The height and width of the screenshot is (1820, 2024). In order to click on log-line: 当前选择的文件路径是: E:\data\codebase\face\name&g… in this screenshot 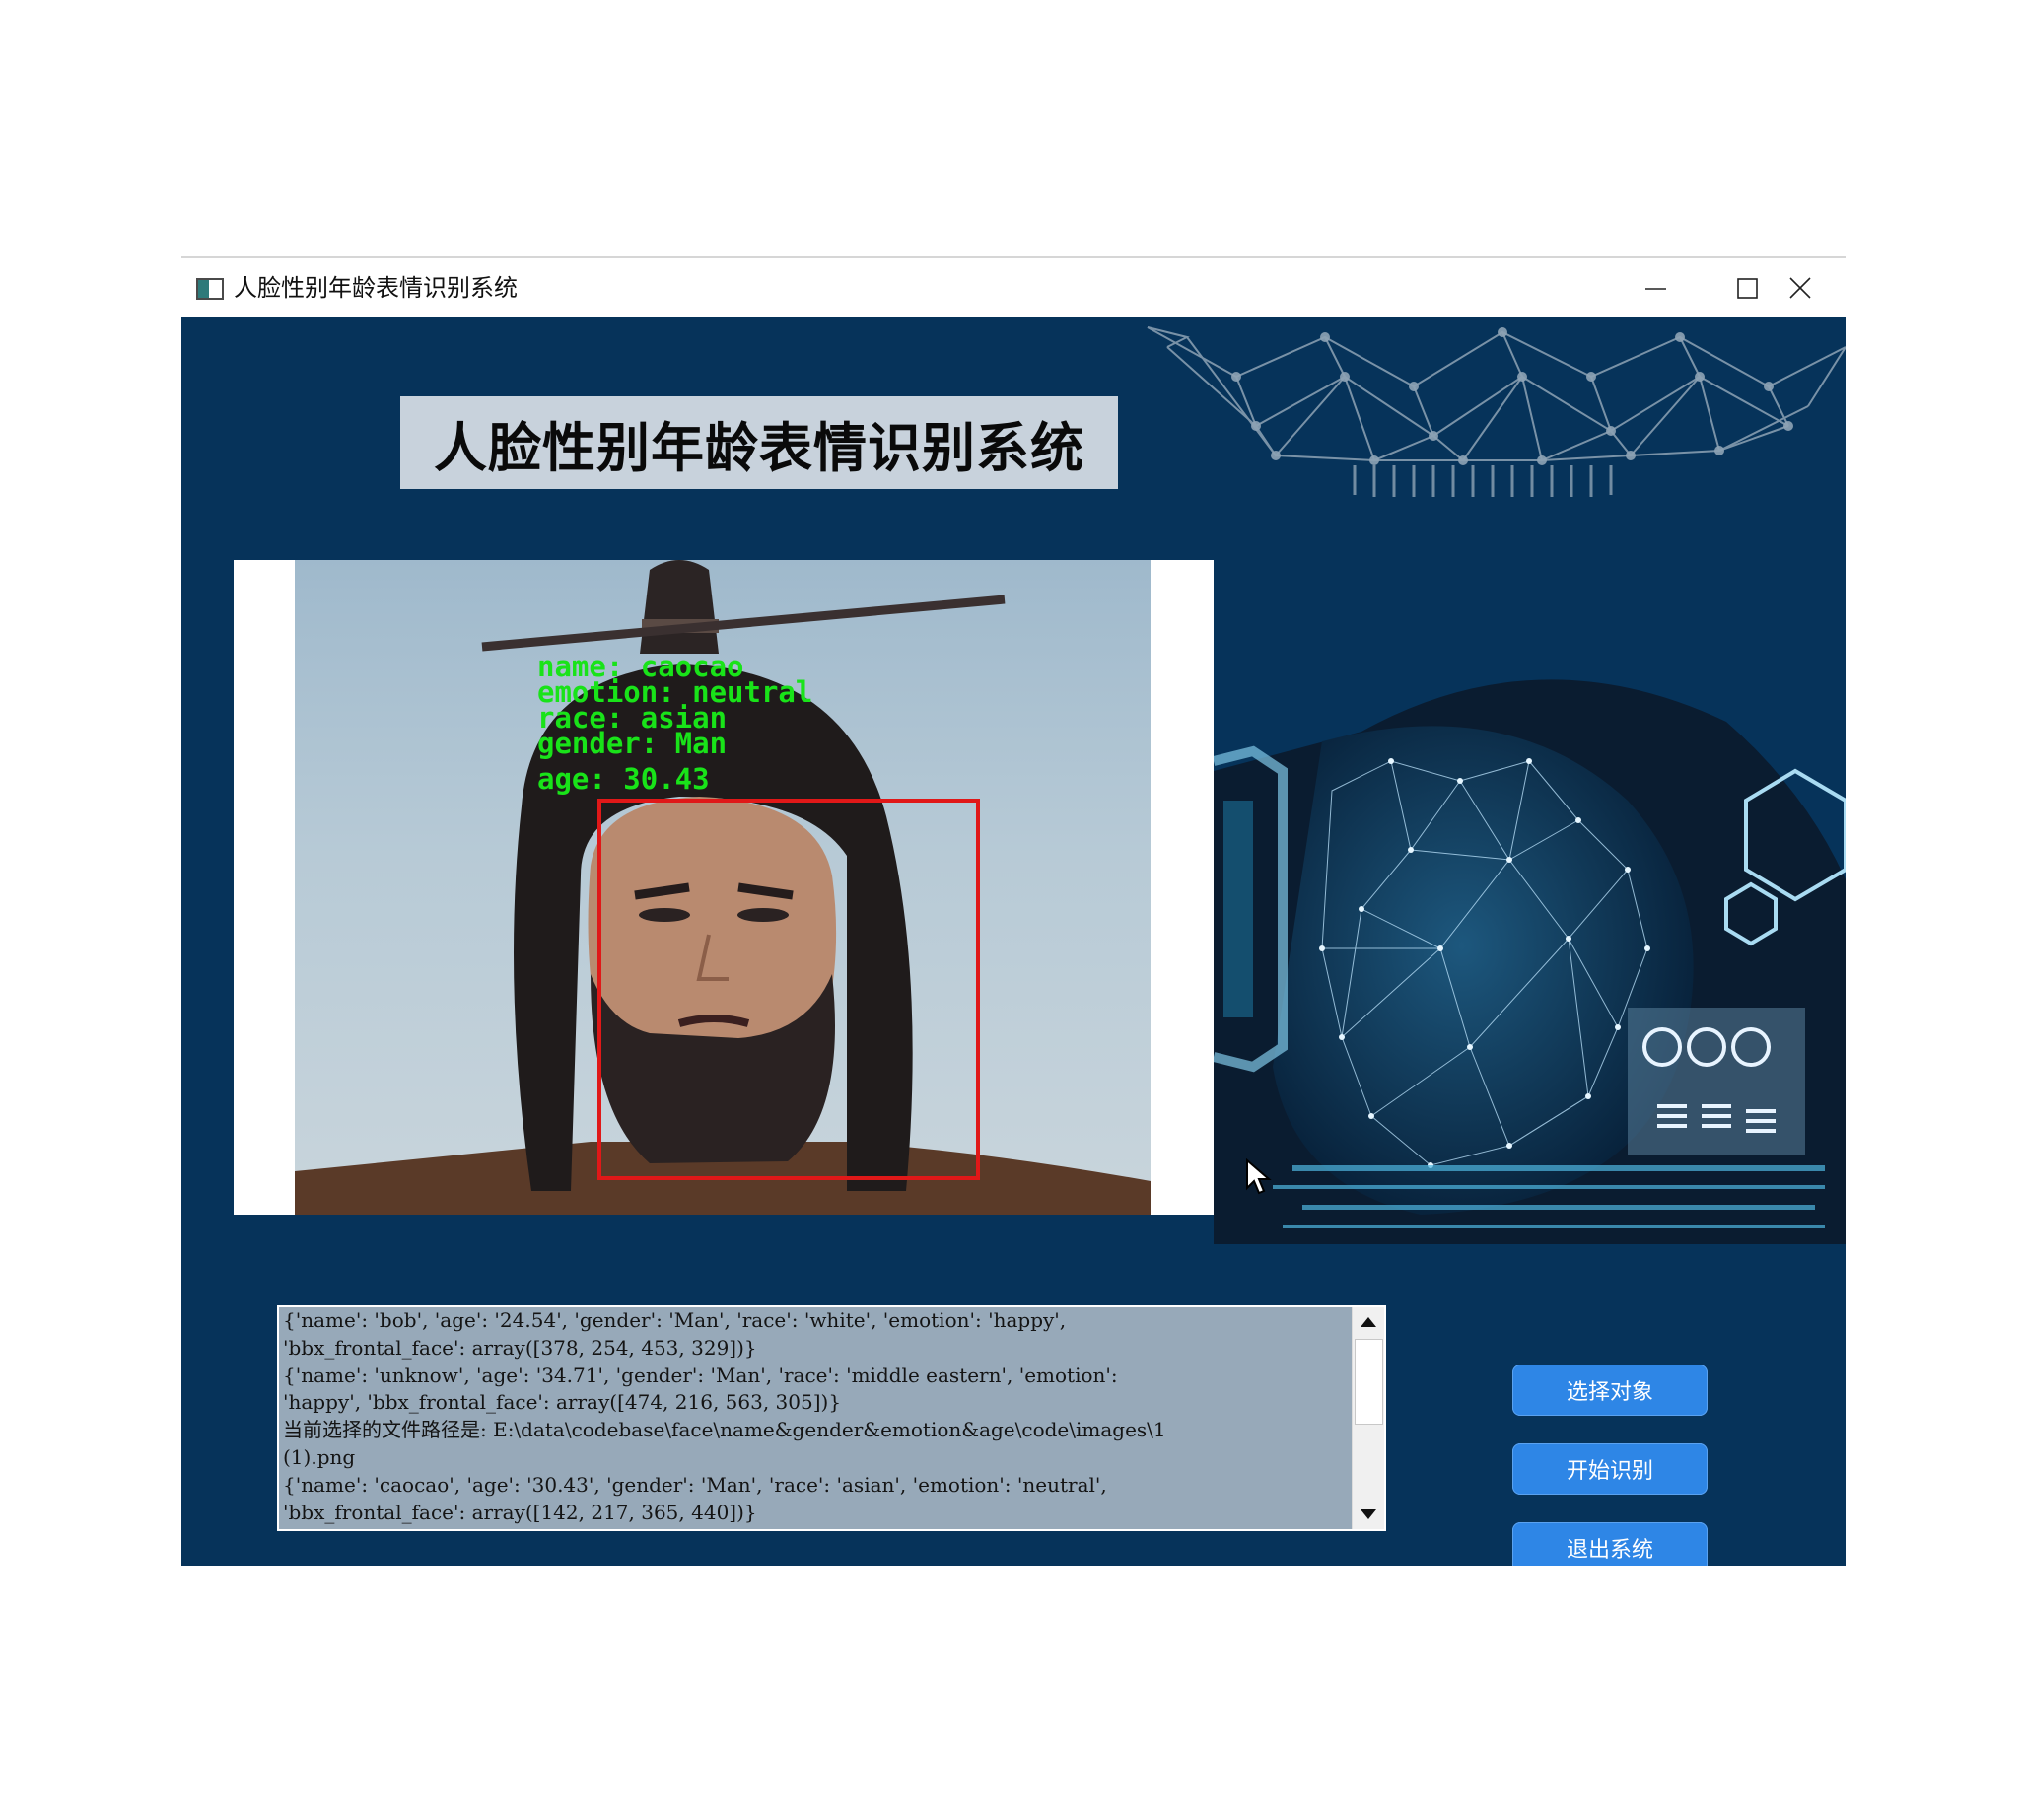, I will do `click(724, 1430)`.